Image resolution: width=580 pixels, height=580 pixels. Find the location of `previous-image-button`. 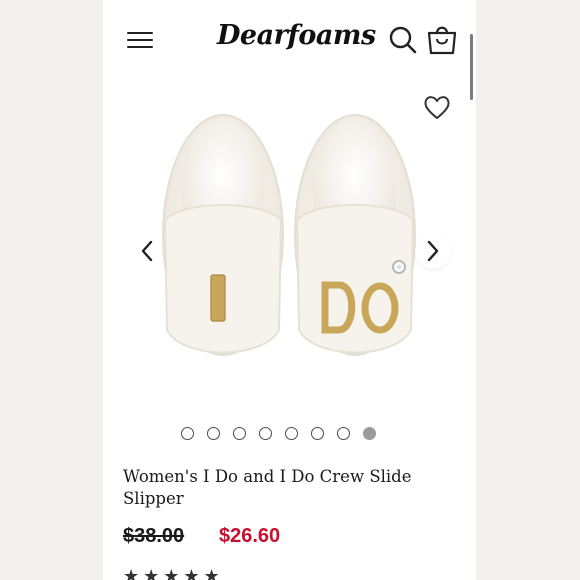

previous-image-button is located at coordinates (147, 251).